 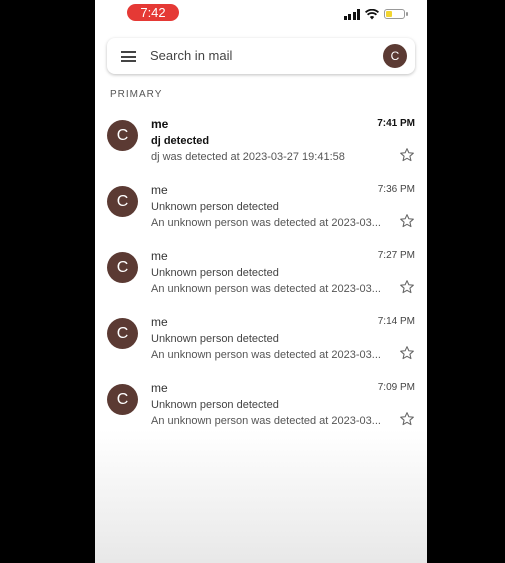 What do you see at coordinates (396, 387) in the screenshot?
I see `email-time: 7:09 PM` at bounding box center [396, 387].